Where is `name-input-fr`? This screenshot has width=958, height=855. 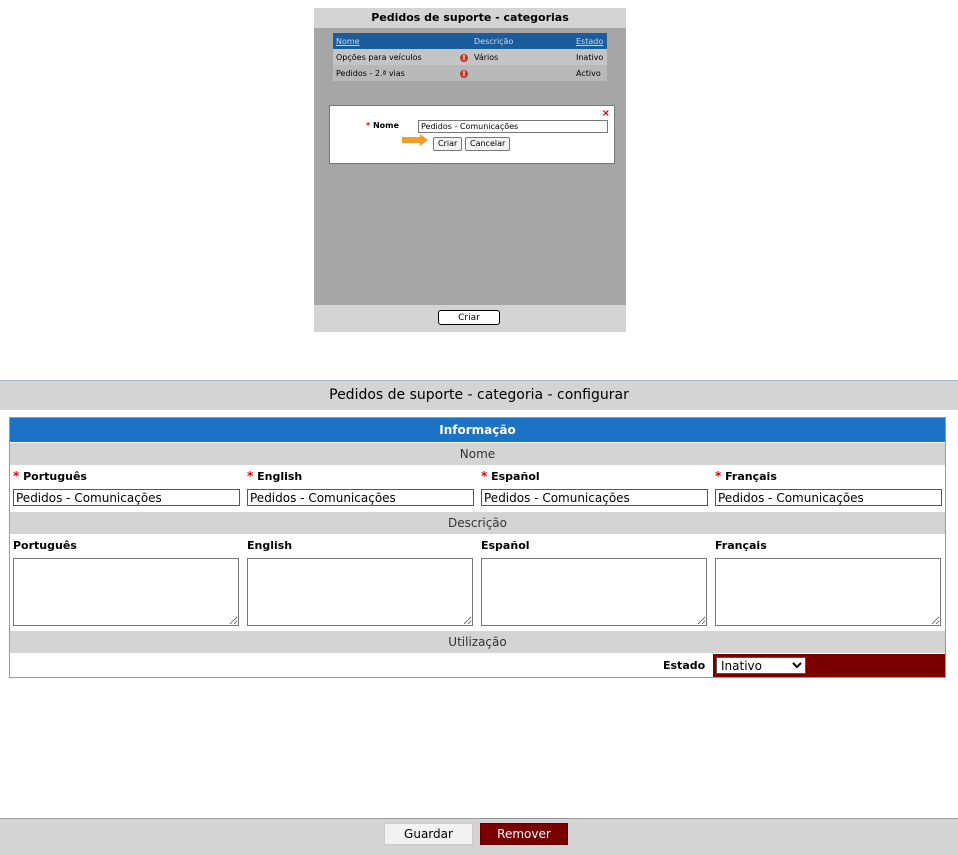
name-input-fr is located at coordinates (828, 497).